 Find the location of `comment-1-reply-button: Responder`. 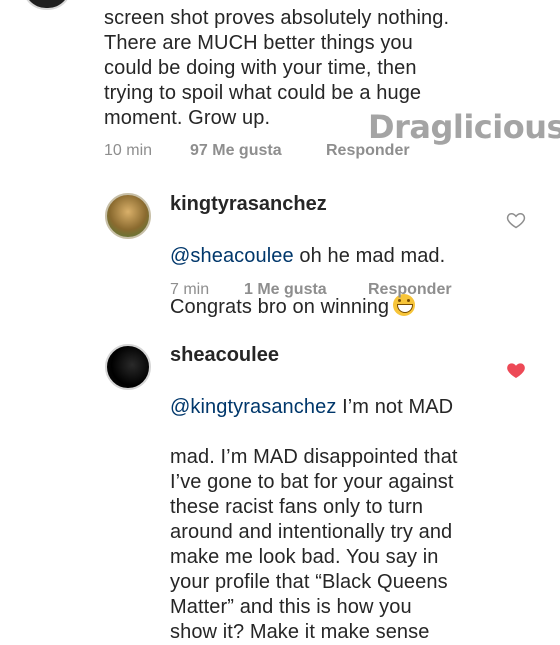

comment-1-reply-button: Responder is located at coordinates (410, 290).